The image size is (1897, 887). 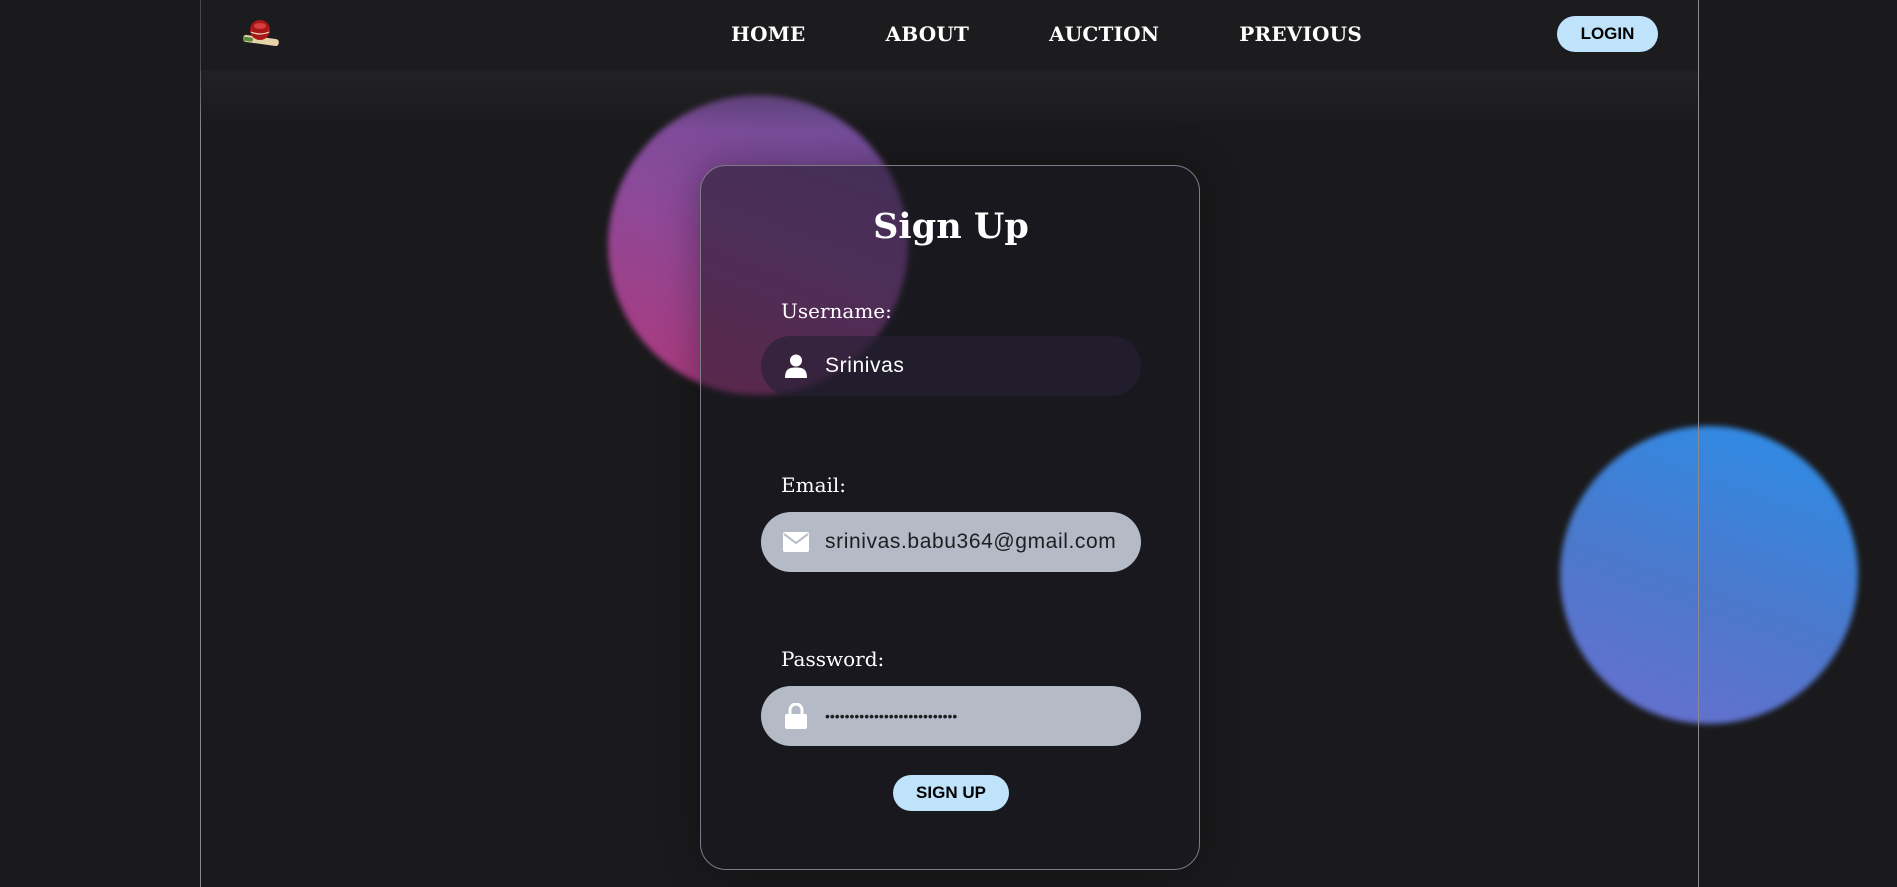 What do you see at coordinates (1046, 34) in the screenshot?
I see `nav-links: HOME ABOUT AUCTION PREVIOUS` at bounding box center [1046, 34].